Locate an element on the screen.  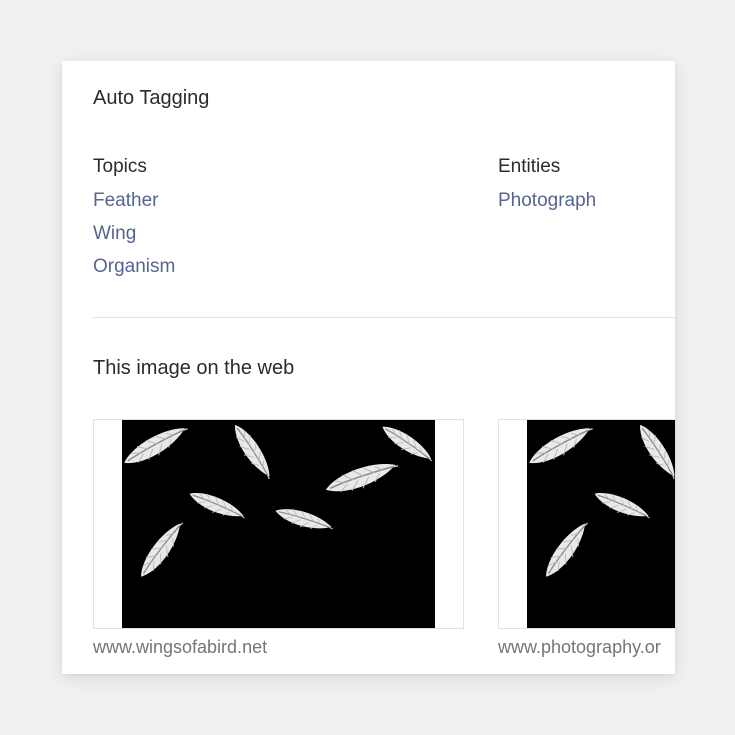
list-item: Photograph is located at coordinates (547, 206).